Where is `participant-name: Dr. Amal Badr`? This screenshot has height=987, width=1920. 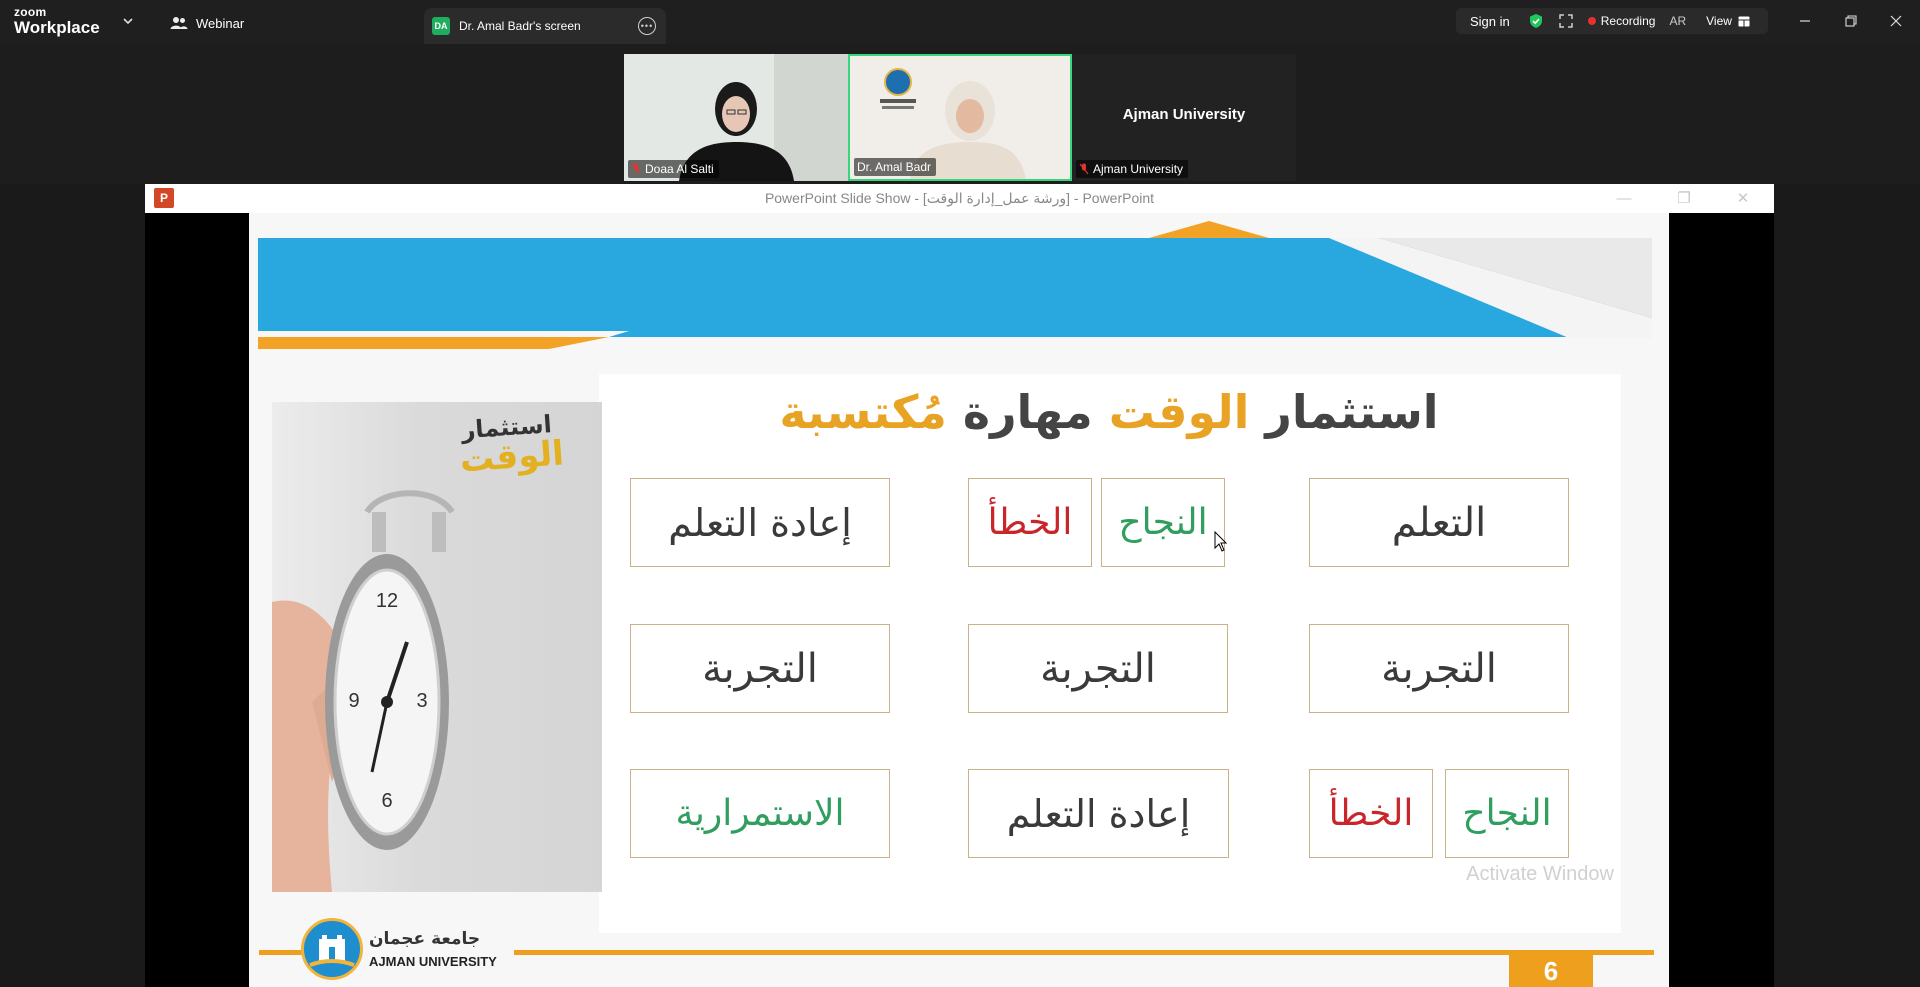
participant-name: Dr. Amal Badr is located at coordinates (894, 167).